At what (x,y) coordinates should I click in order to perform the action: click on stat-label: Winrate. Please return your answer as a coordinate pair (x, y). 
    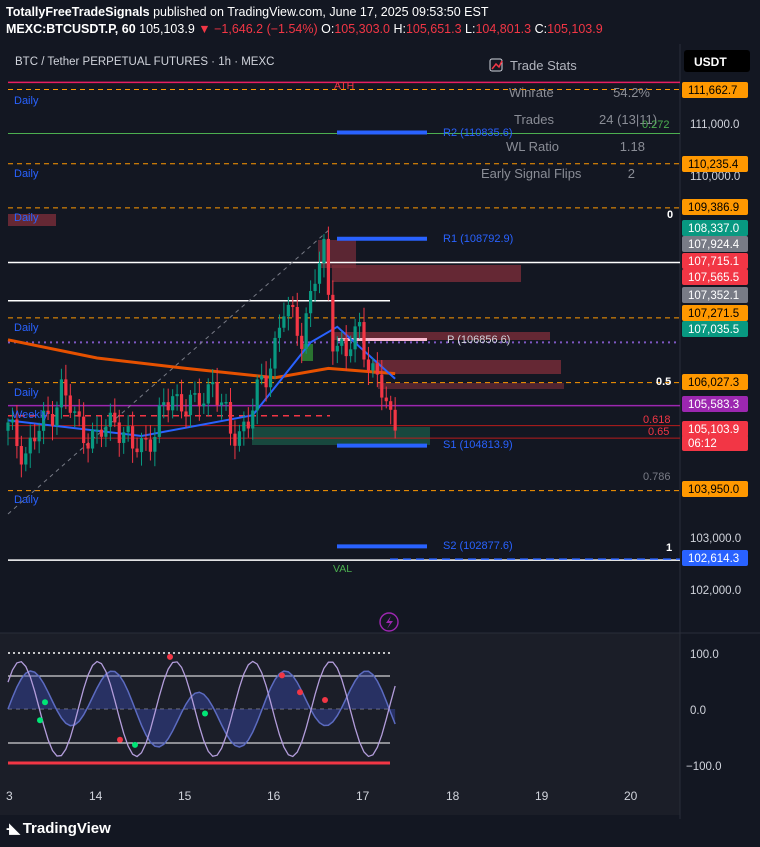
    Looking at the image, I should click on (531, 92).